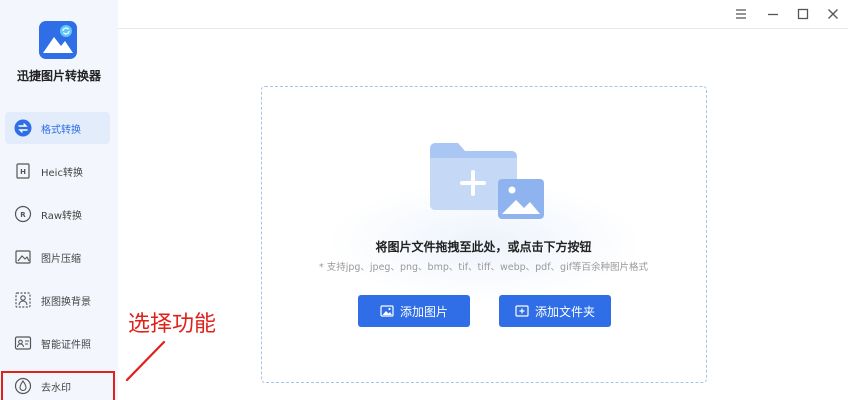  What do you see at coordinates (23, 343) in the screenshot?
I see `id-photo-icon` at bounding box center [23, 343].